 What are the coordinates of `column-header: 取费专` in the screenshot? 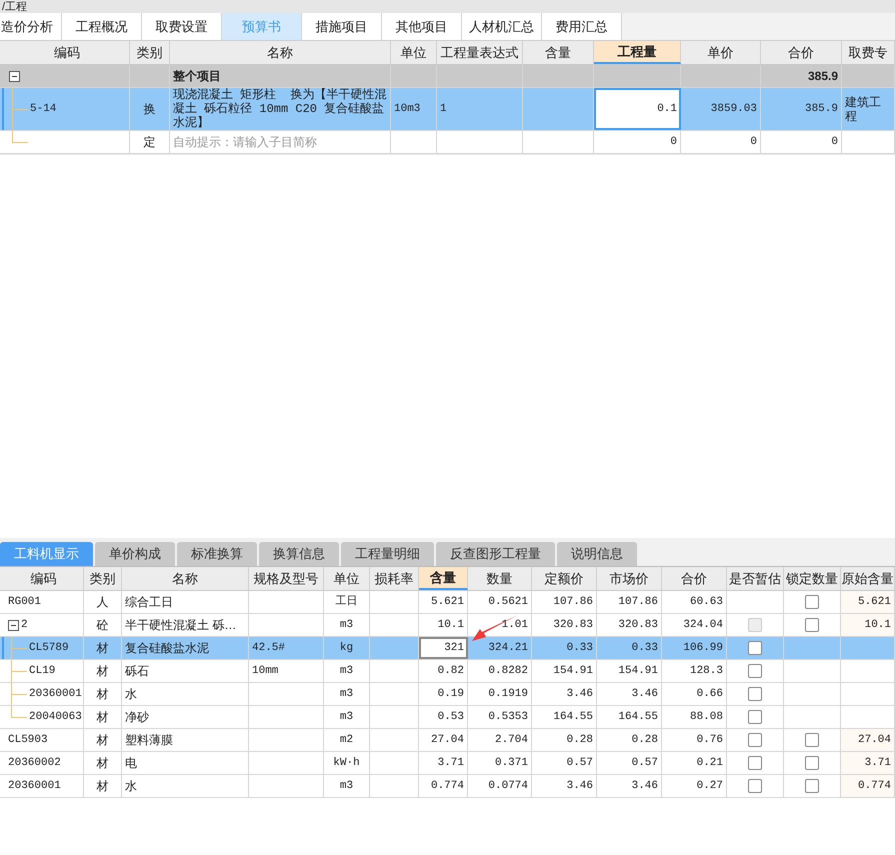 It's located at (868, 52).